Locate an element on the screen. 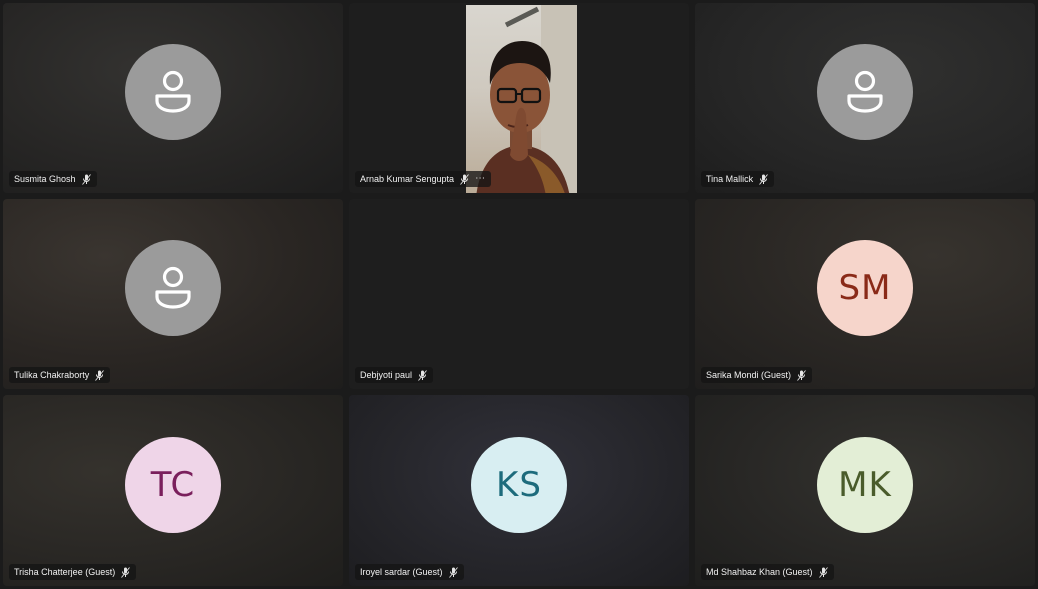  avatar-initials: TC is located at coordinates (173, 484).